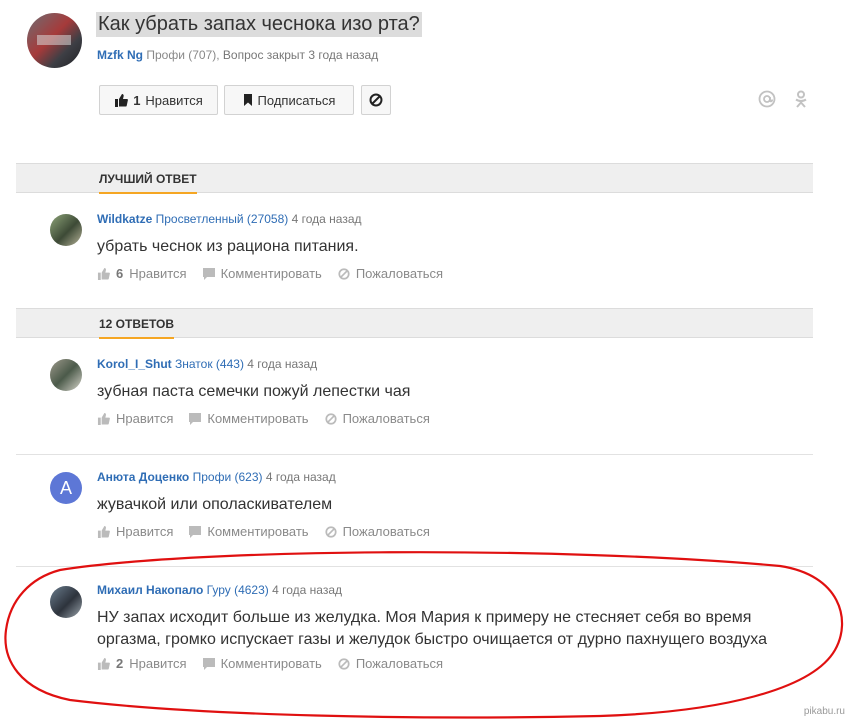 The image size is (849, 721). I want to click on block-button, so click(376, 100).